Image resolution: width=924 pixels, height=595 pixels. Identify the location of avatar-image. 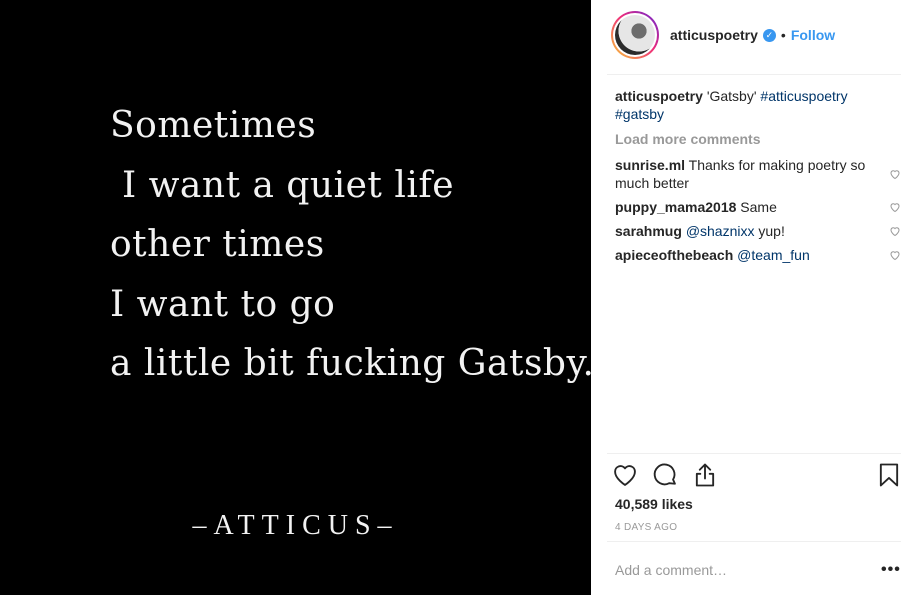
(635, 35).